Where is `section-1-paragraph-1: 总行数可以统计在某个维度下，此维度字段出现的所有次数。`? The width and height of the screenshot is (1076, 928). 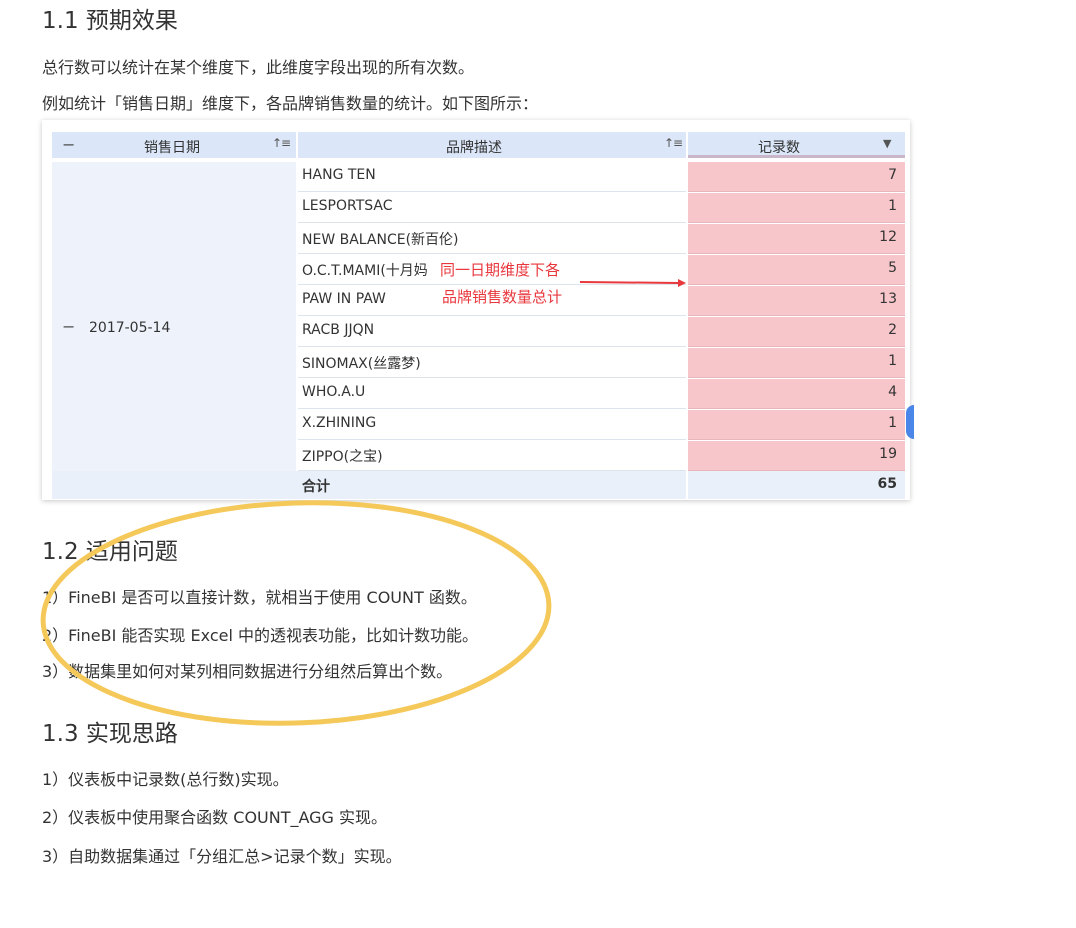
section-1-paragraph-1: 总行数可以统计在某个维度下，此维度字段出现的所有次数。 is located at coordinates (258, 67).